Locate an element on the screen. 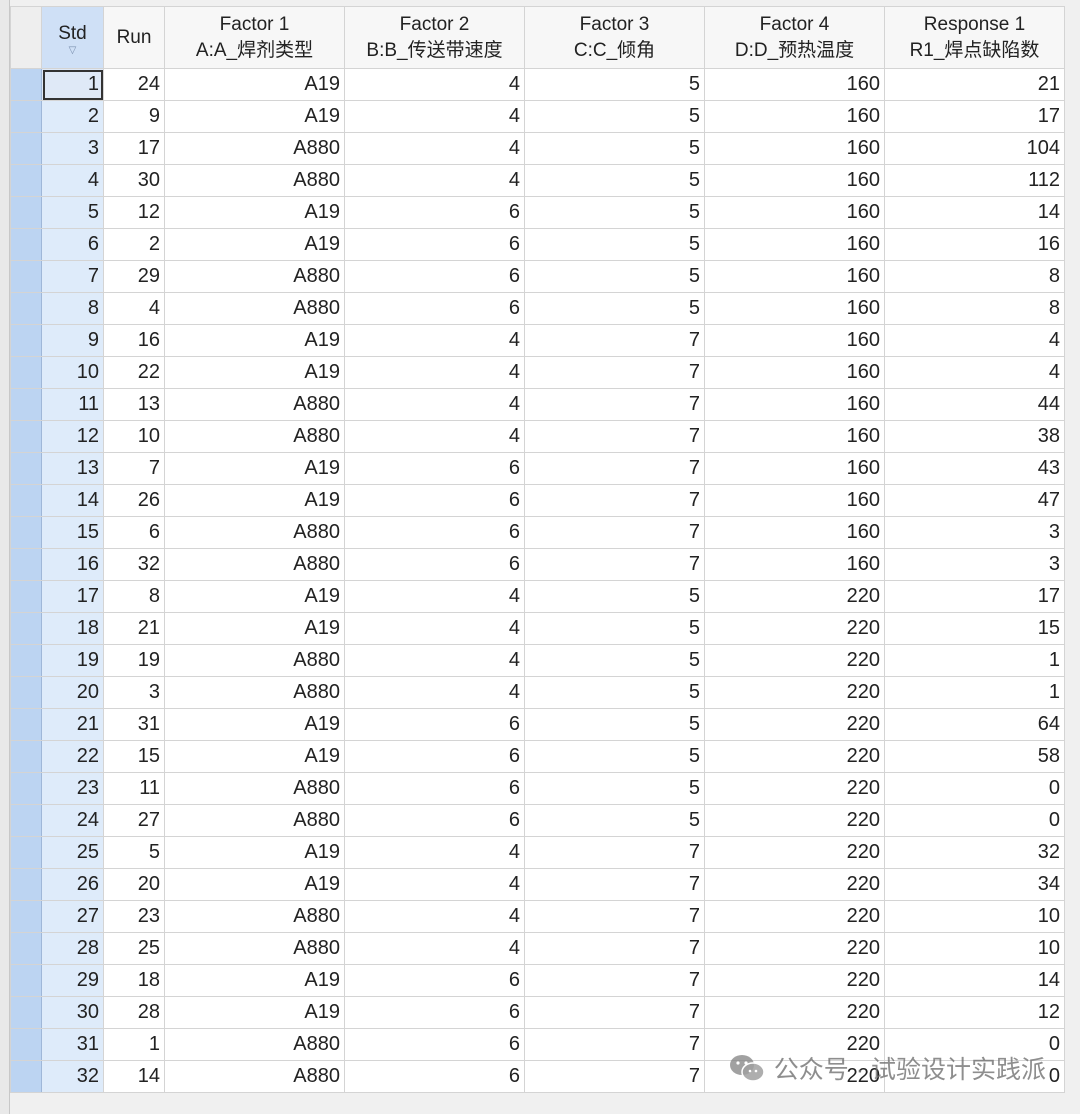  cell-run: 4 is located at coordinates (134, 308).